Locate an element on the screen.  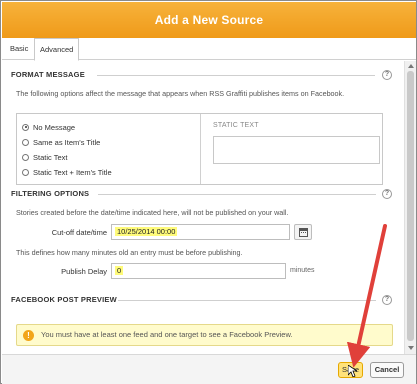
static-text-label: STATIC TEXT is located at coordinates (236, 125).